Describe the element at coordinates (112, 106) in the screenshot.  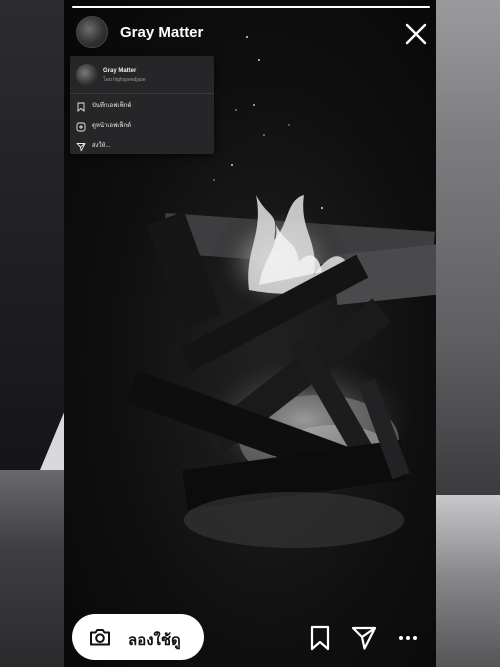
I see `menu-item-label: บันทึกเอฟเฟ็กต์` at that location.